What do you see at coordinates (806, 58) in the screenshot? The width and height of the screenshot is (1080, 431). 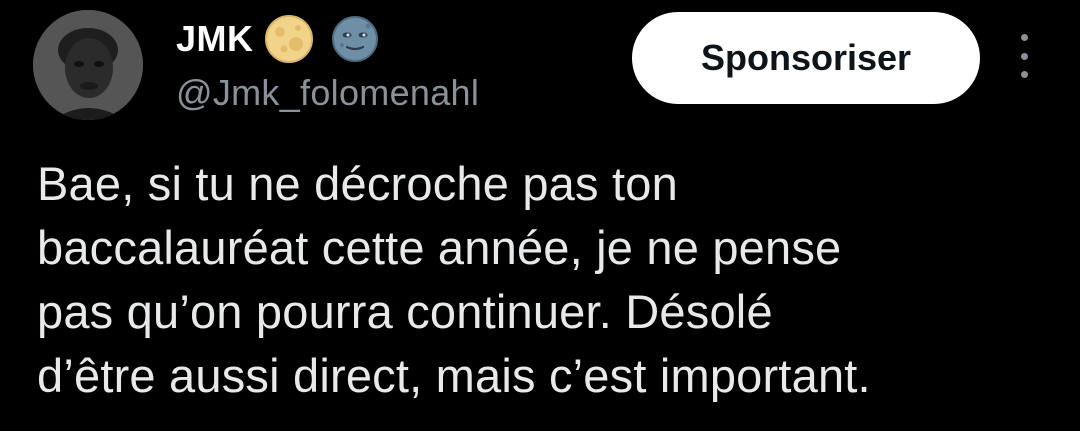 I see `sponsor-button: Sponsoriser` at bounding box center [806, 58].